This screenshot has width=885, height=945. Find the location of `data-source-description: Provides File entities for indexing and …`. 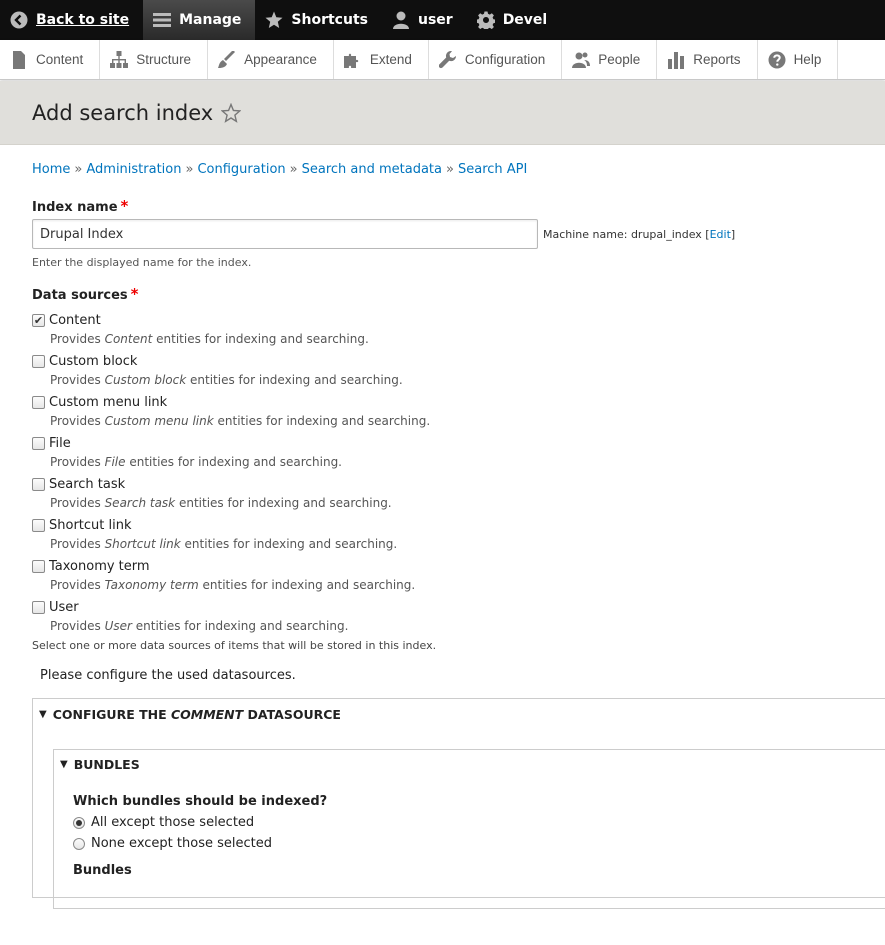

data-source-description: Provides File entities for indexing and … is located at coordinates (467, 462).